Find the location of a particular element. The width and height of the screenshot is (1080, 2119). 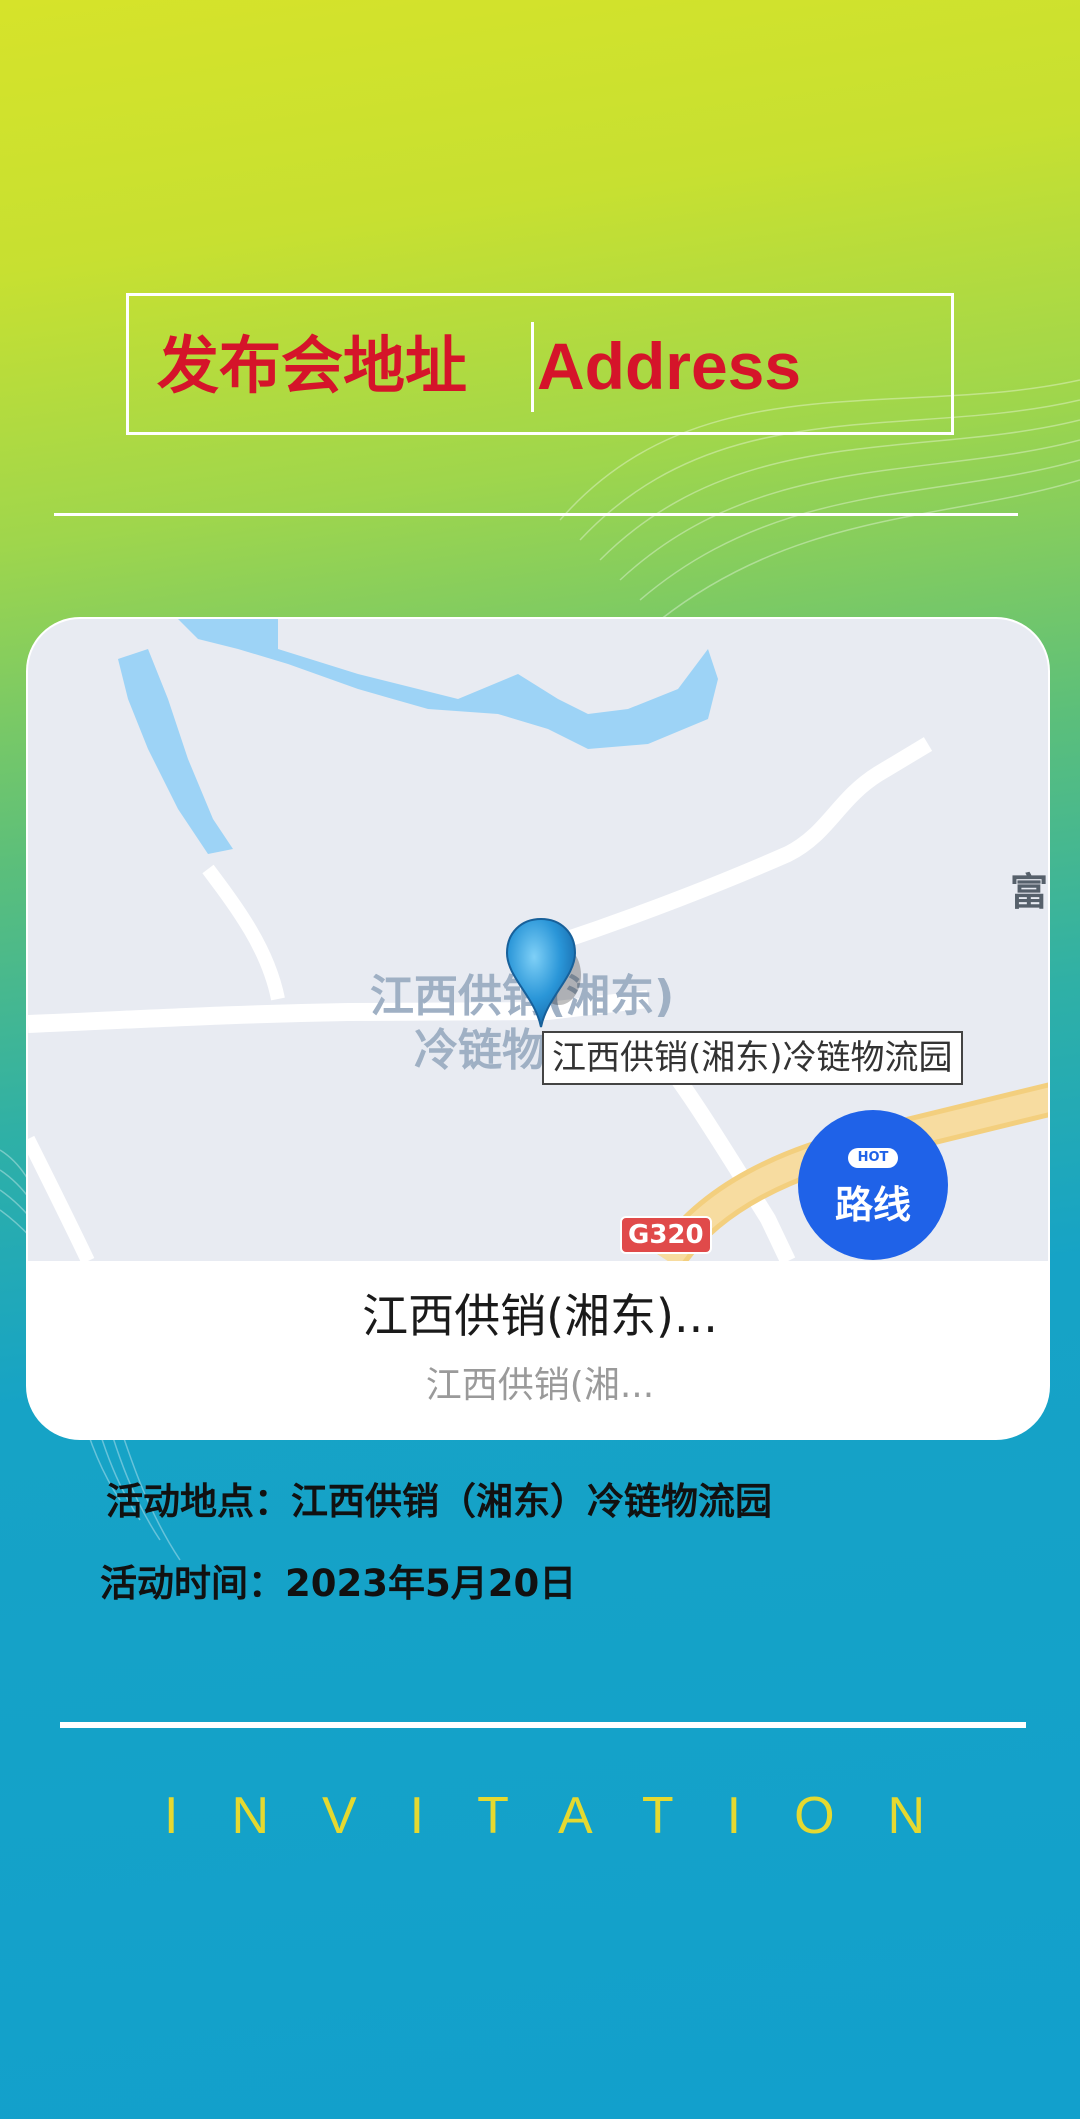

map-tooltip: 江西供销(湘东)冷链物流园 is located at coordinates (752, 1058).